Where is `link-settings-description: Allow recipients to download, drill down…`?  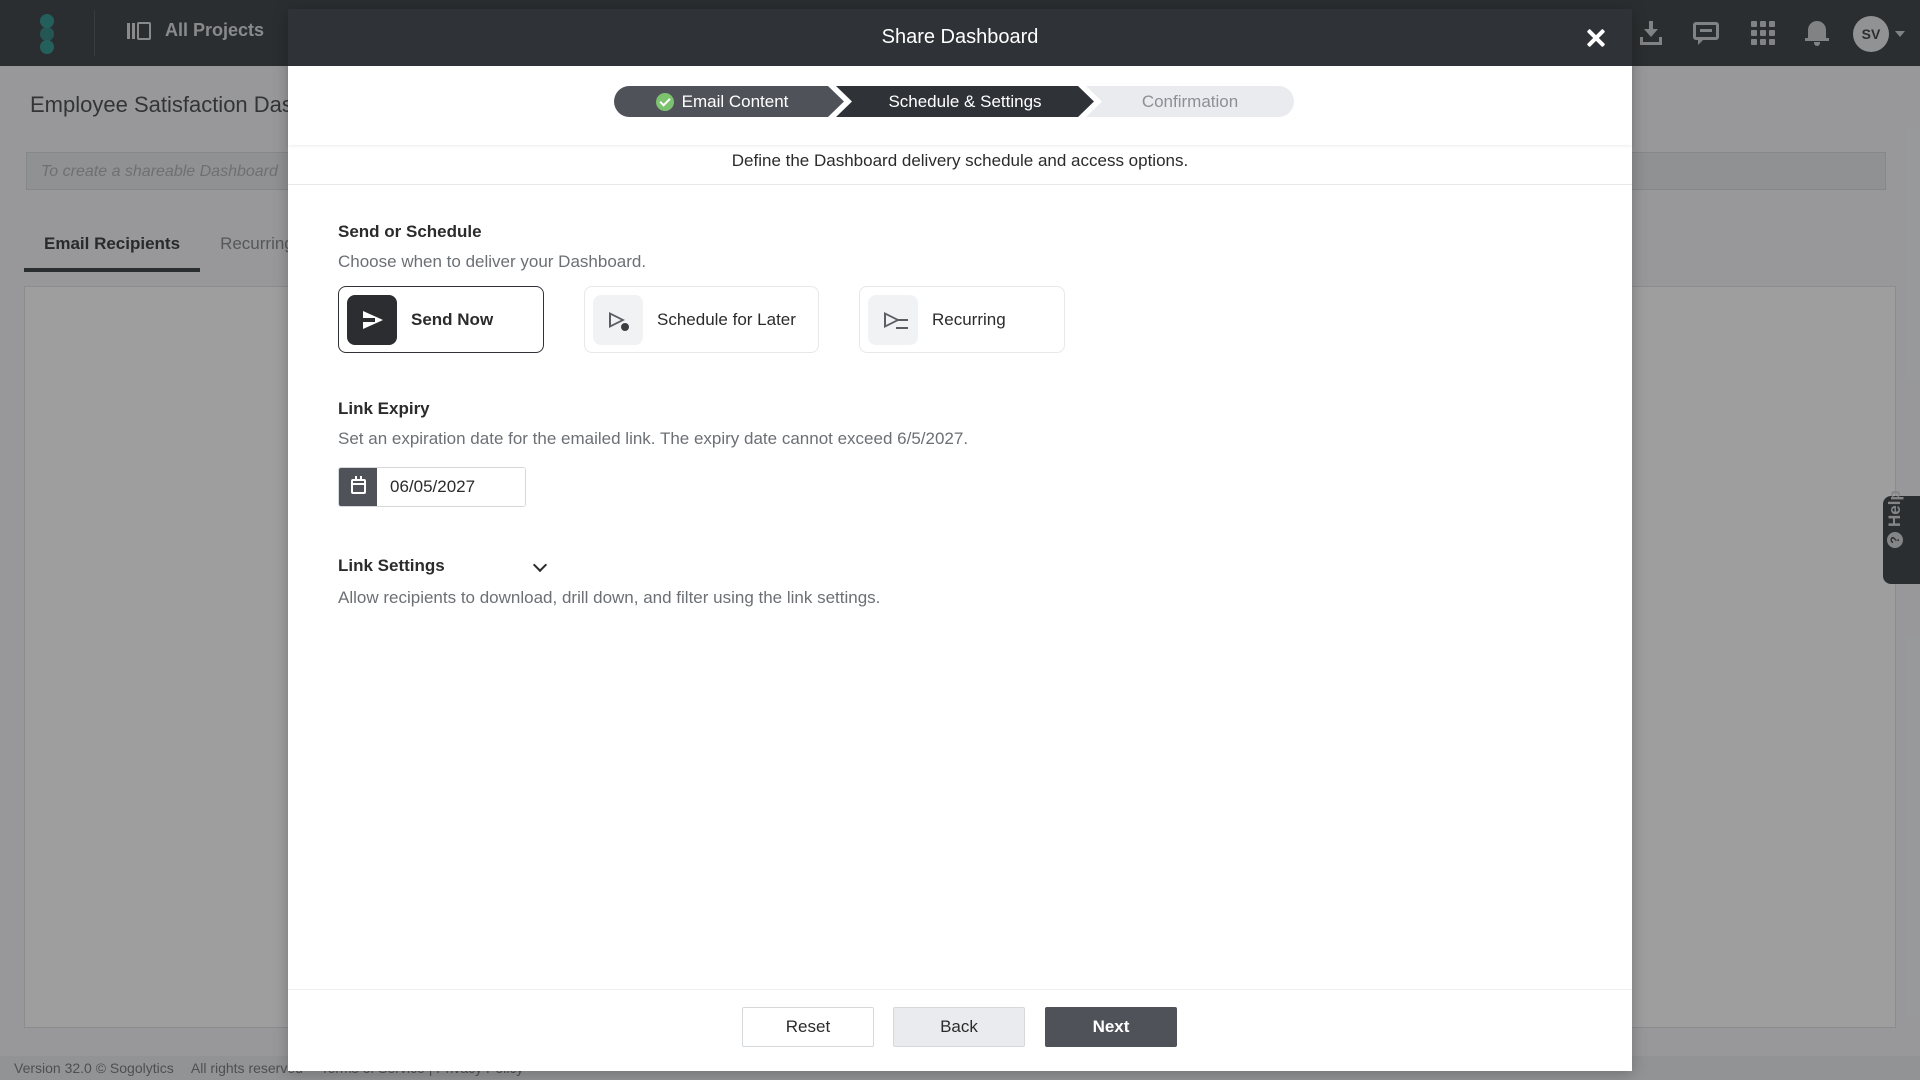 link-settings-description: Allow recipients to download, drill down… is located at coordinates (609, 597).